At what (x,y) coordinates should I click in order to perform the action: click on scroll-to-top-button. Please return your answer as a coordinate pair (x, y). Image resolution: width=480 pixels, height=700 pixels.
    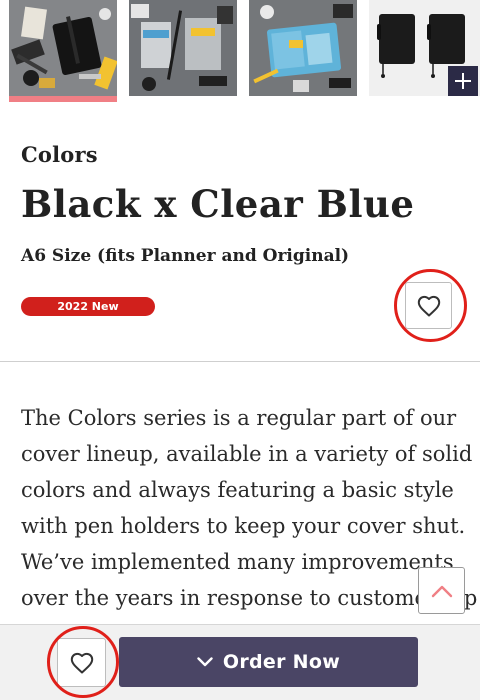
    Looking at the image, I should click on (441, 590).